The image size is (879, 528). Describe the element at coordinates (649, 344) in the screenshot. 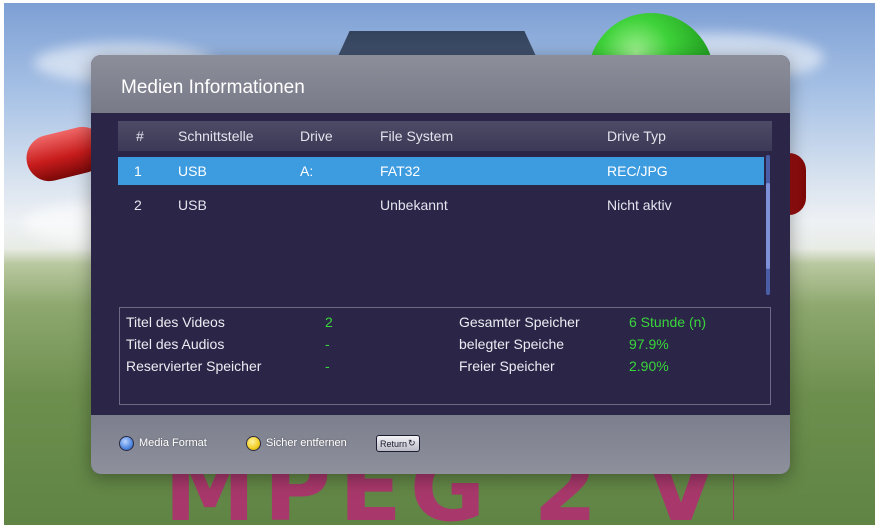

I see `used-storage-value: 97.9%` at that location.